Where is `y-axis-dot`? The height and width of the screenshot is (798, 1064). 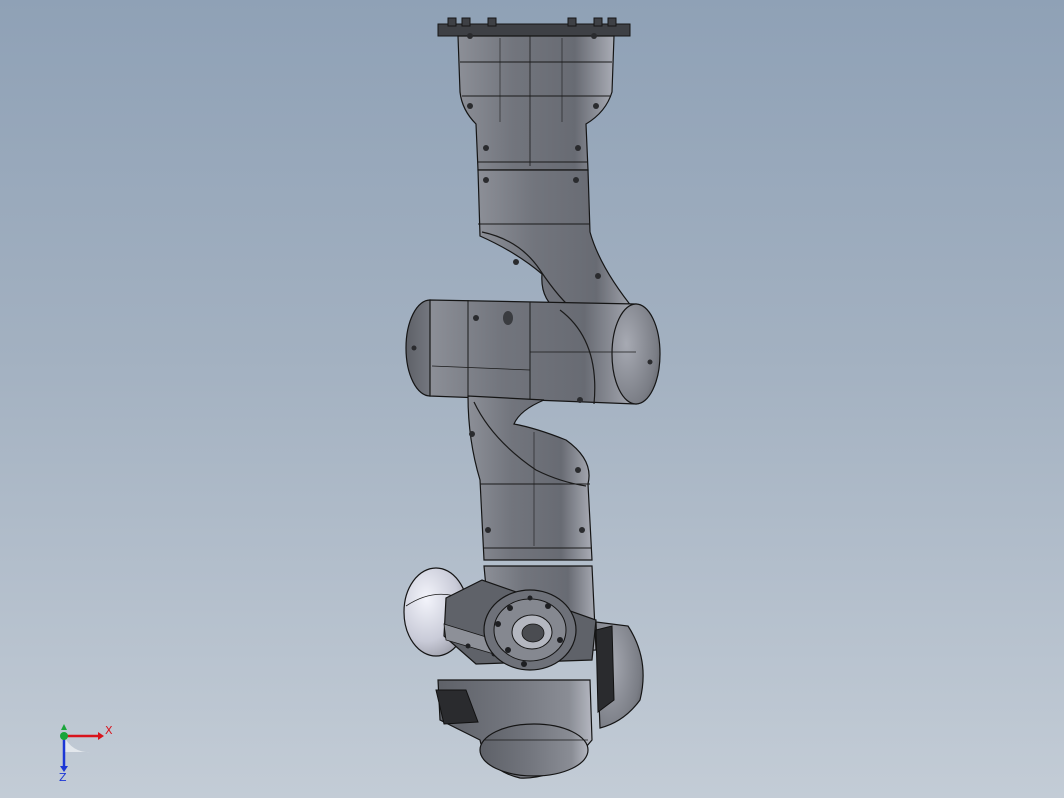 y-axis-dot is located at coordinates (64, 736).